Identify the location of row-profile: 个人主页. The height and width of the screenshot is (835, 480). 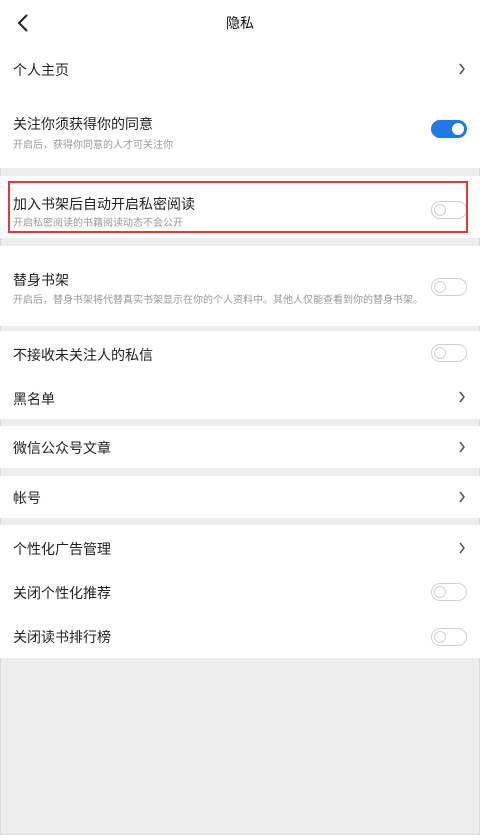
(240, 69).